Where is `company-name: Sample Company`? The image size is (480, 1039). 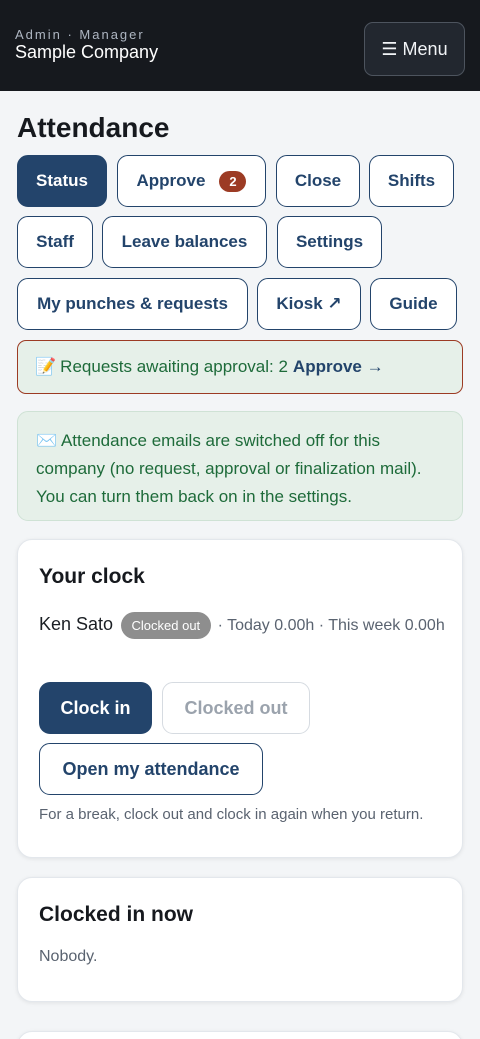 company-name: Sample Company is located at coordinates (87, 52).